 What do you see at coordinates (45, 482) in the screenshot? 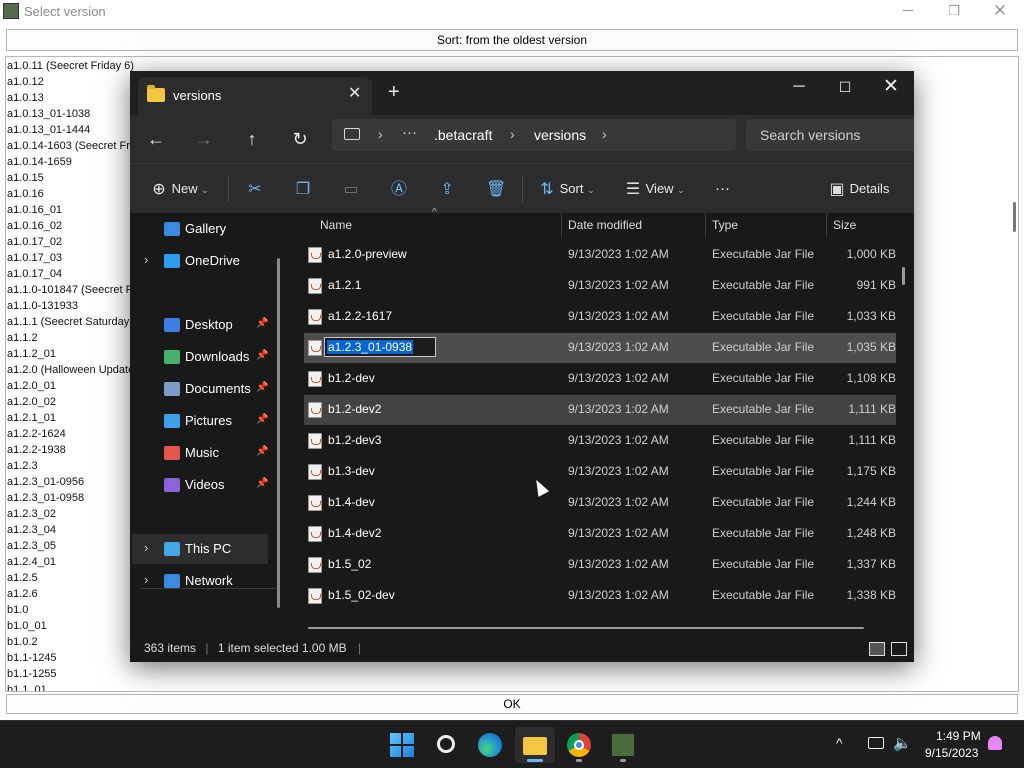
I see `version-list-item: a1.2.3_01-0956` at bounding box center [45, 482].